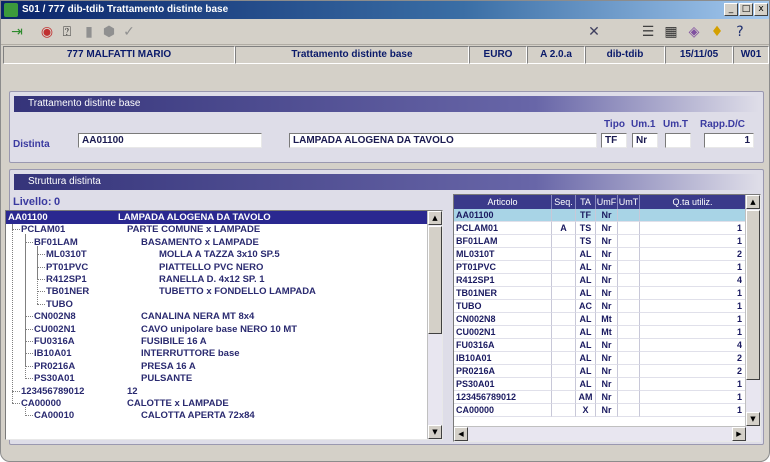  Describe the element at coordinates (629, 202) in the screenshot. I see `grid-header-cell: UmT` at that location.